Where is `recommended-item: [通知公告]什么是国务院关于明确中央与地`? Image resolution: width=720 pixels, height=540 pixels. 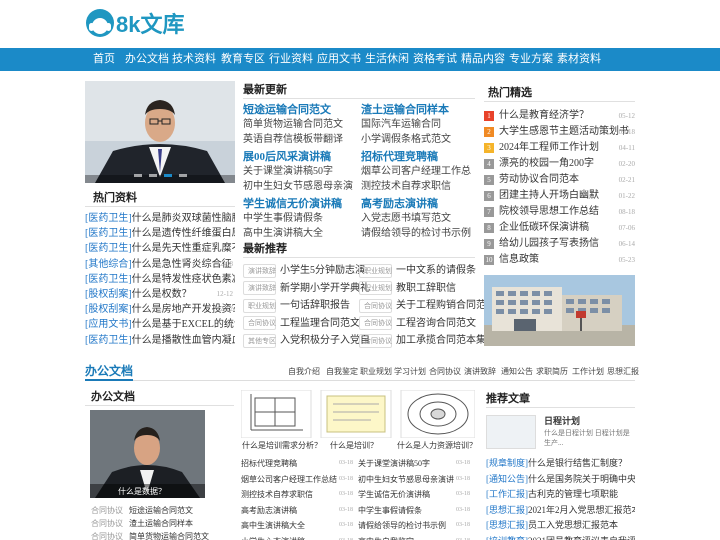
recommended-item: [通知公告]什么是国务院关于明确中央与地 is located at coordinates (560, 480).